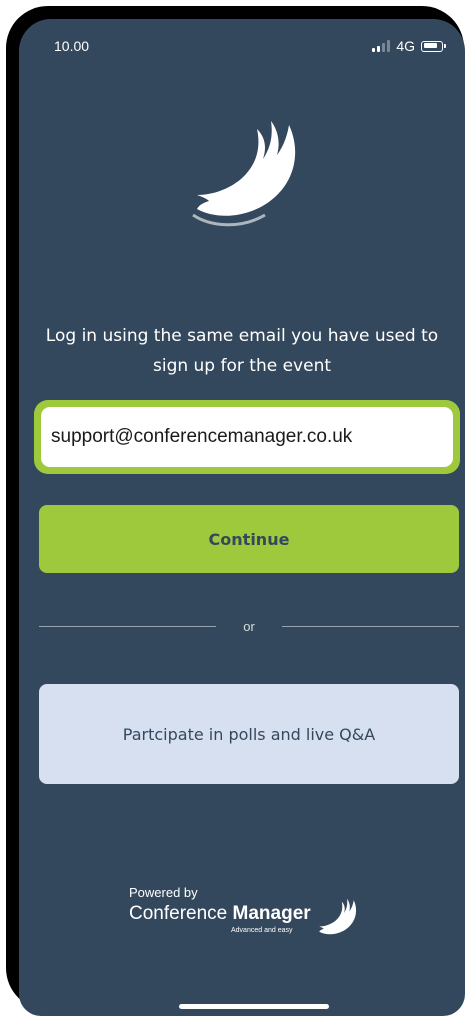  I want to click on status-indicators: 4G, so click(409, 46).